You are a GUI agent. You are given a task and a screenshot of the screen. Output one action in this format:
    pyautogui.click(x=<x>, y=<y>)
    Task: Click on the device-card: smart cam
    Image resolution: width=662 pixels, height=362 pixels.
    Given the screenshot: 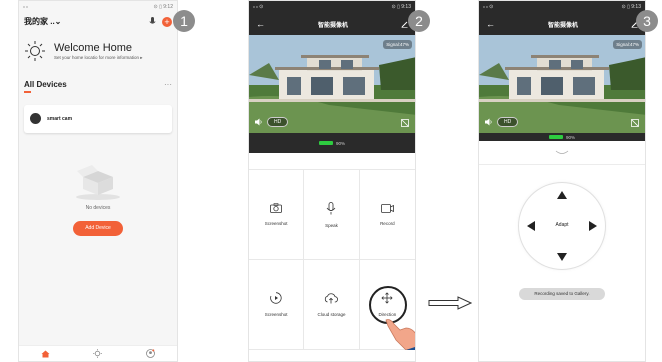 What is the action you would take?
    pyautogui.click(x=98, y=118)
    